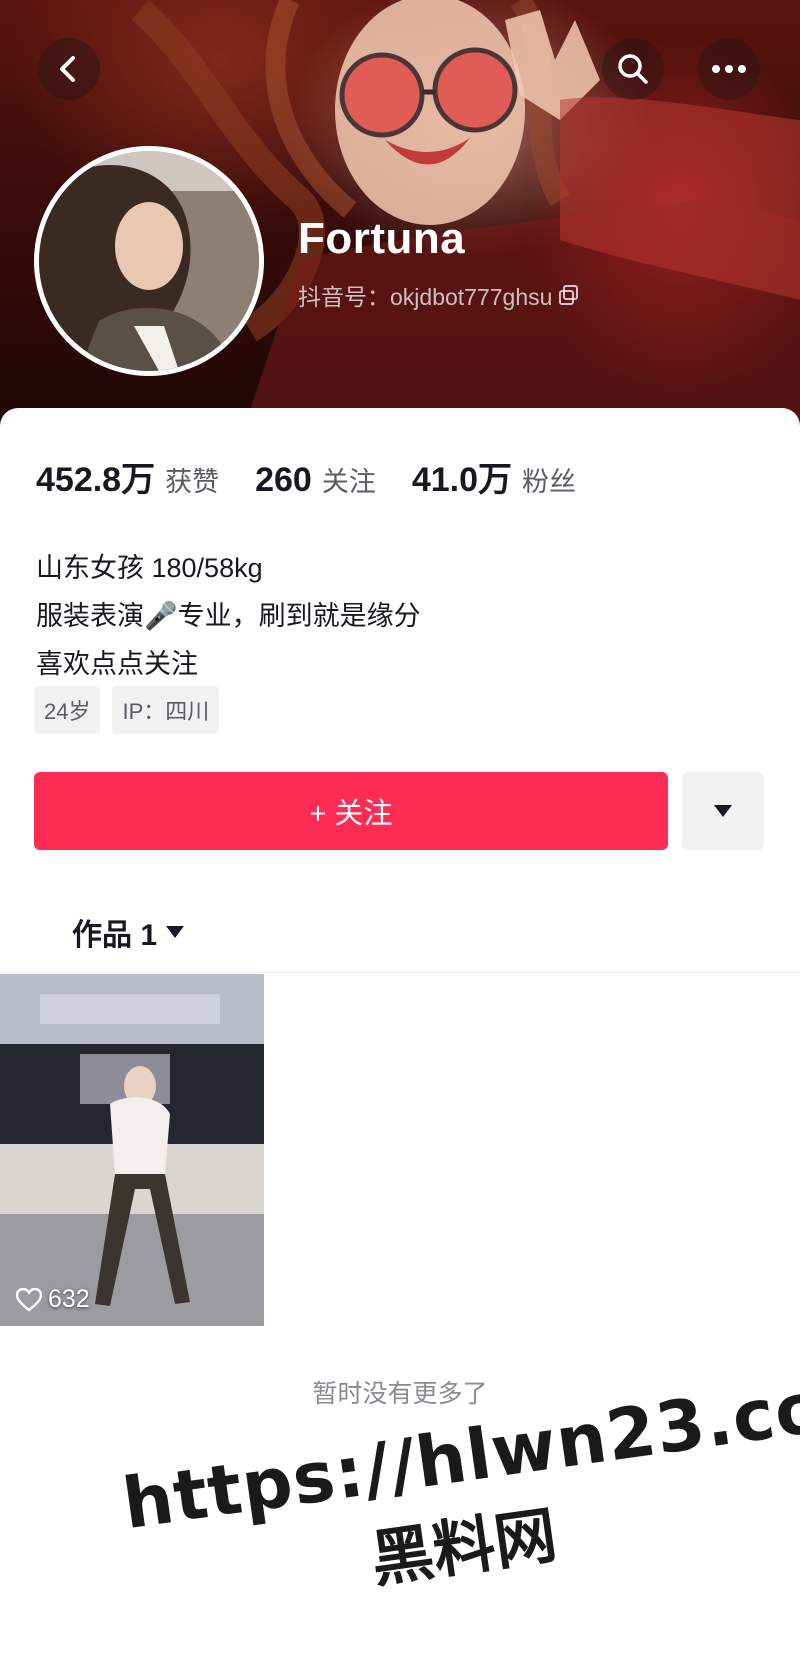 The image size is (800, 1676). I want to click on copy-icon, so click(569, 295).